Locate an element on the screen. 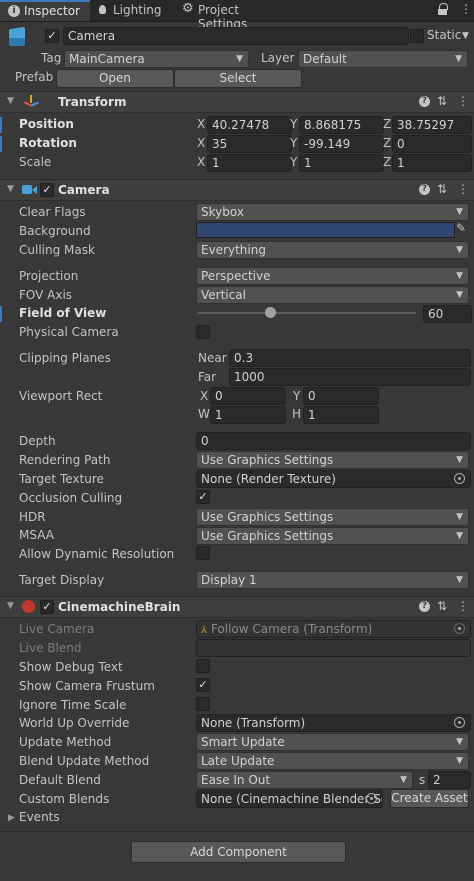  update-method-value: Smart Update is located at coordinates (243, 742).